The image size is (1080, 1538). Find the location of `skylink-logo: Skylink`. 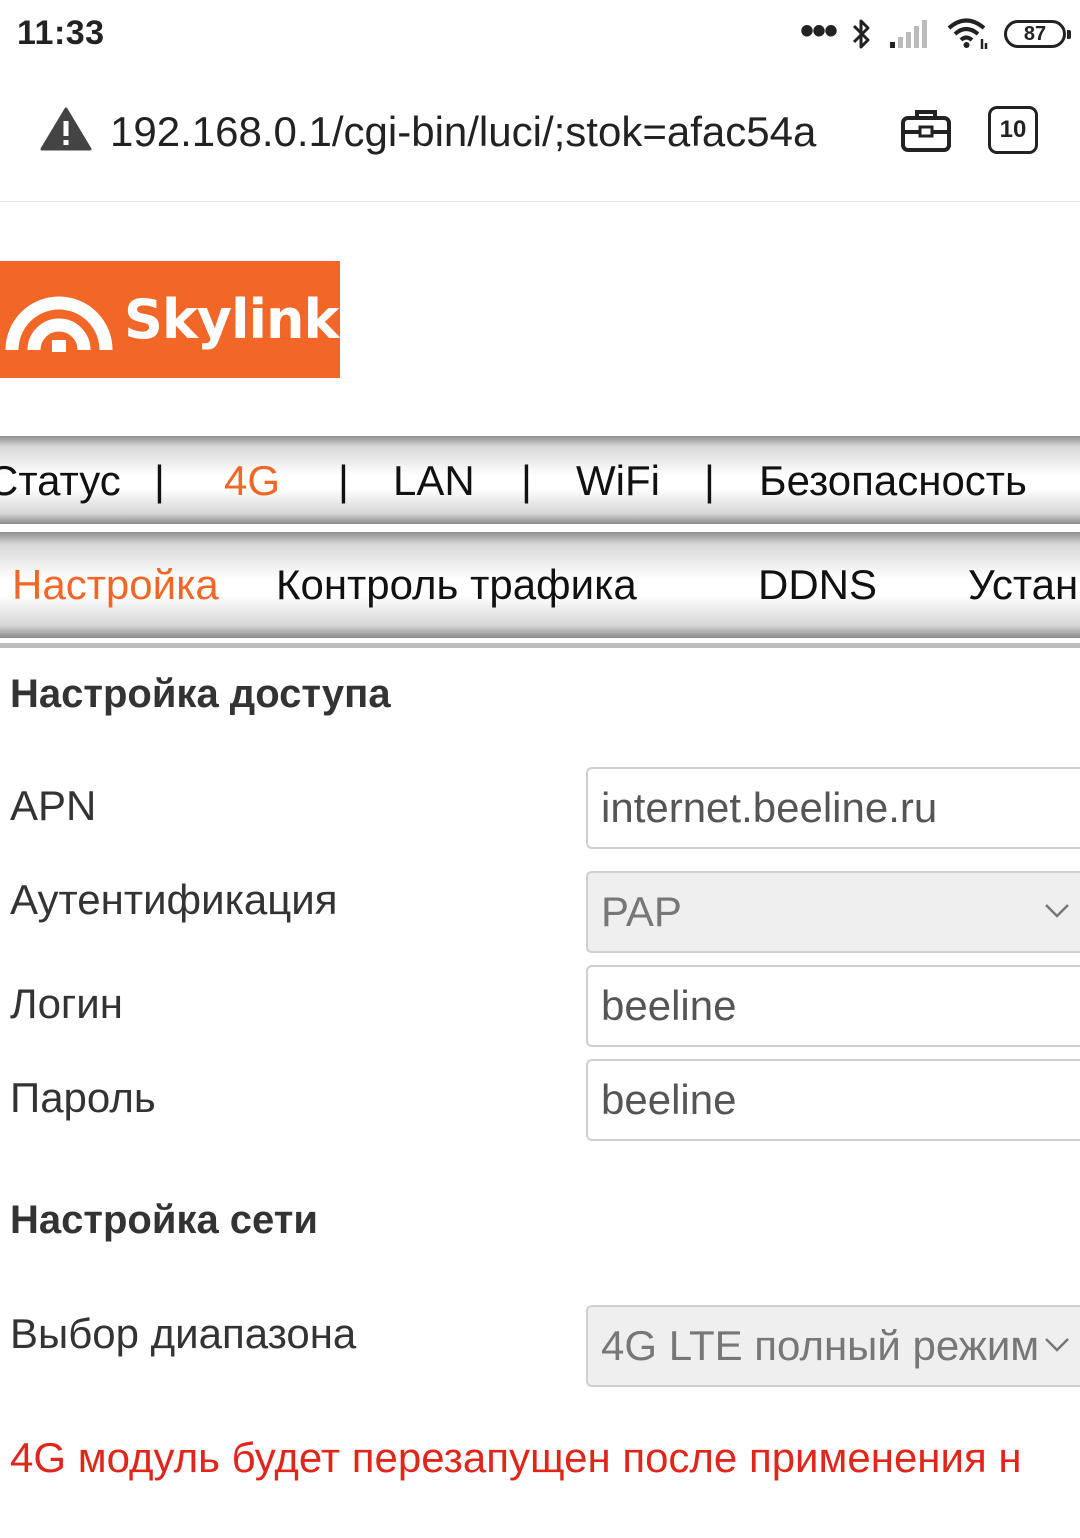

skylink-logo: Skylink is located at coordinates (170, 319).